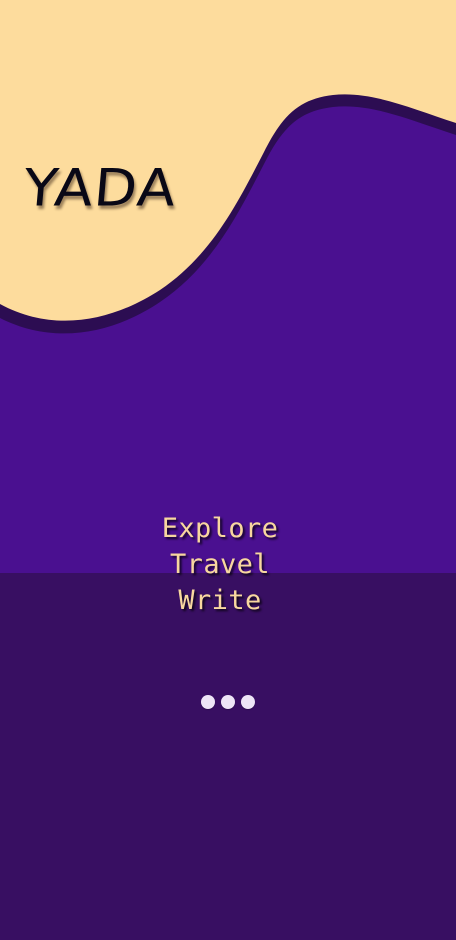 This screenshot has width=456, height=940. Describe the element at coordinates (220, 528) in the screenshot. I see `tagline-explore: Explore` at that location.